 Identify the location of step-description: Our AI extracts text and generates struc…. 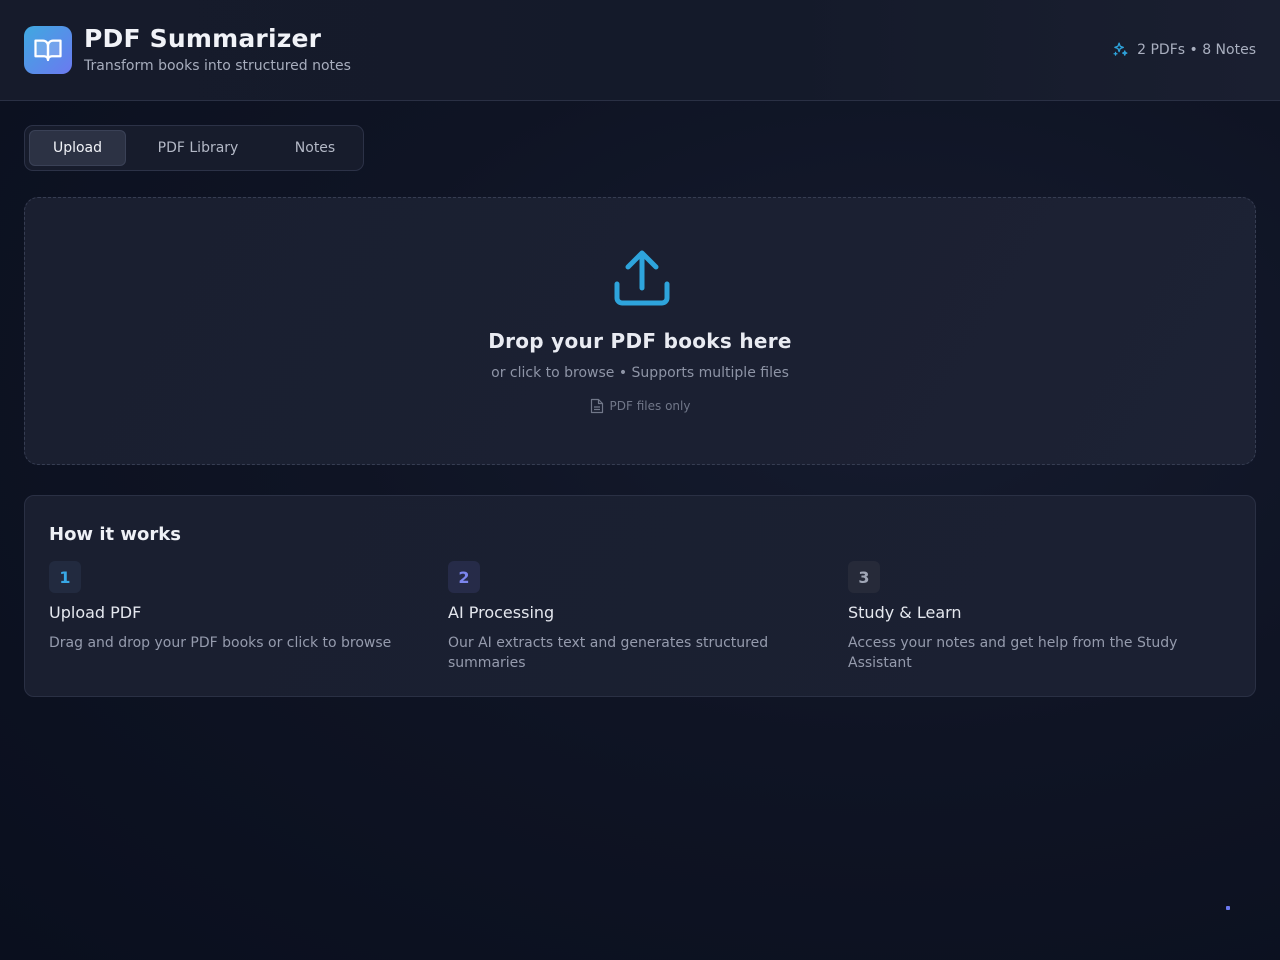
(608, 653).